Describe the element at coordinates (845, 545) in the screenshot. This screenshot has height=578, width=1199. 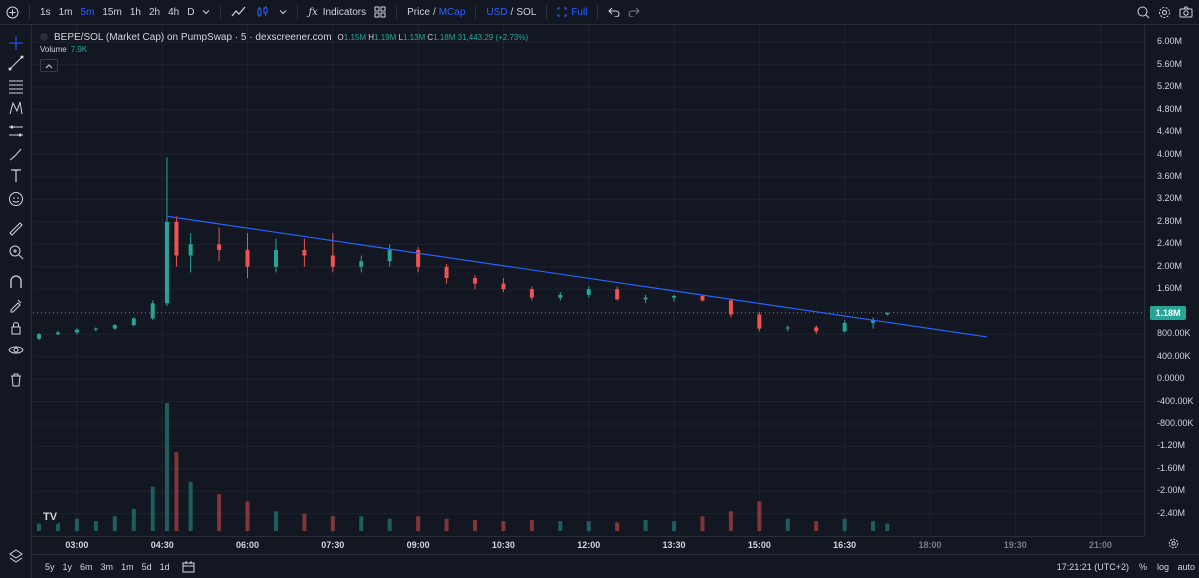
I see `time-tick: 16:30` at that location.